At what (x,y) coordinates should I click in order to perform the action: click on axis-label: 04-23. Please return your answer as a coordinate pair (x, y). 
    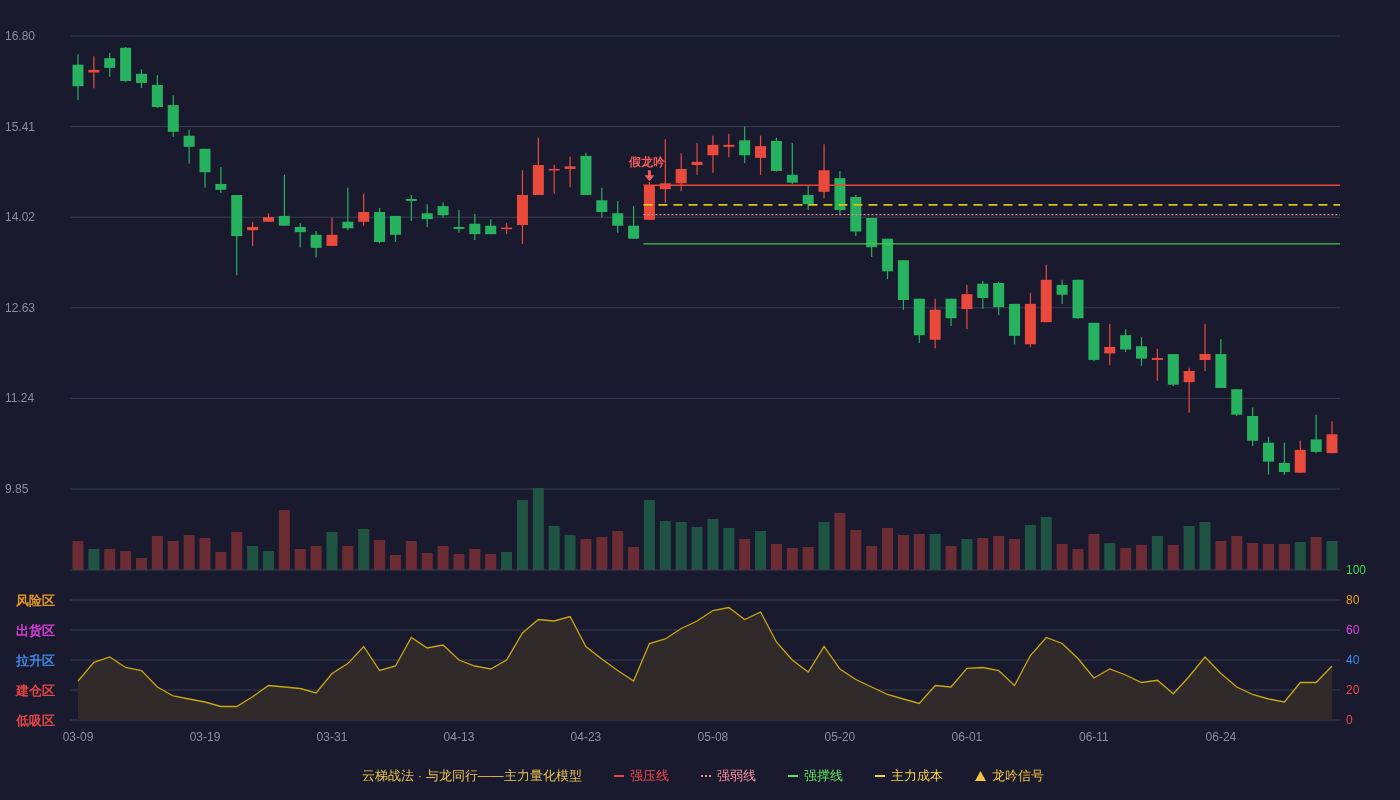
    Looking at the image, I should click on (586, 737).